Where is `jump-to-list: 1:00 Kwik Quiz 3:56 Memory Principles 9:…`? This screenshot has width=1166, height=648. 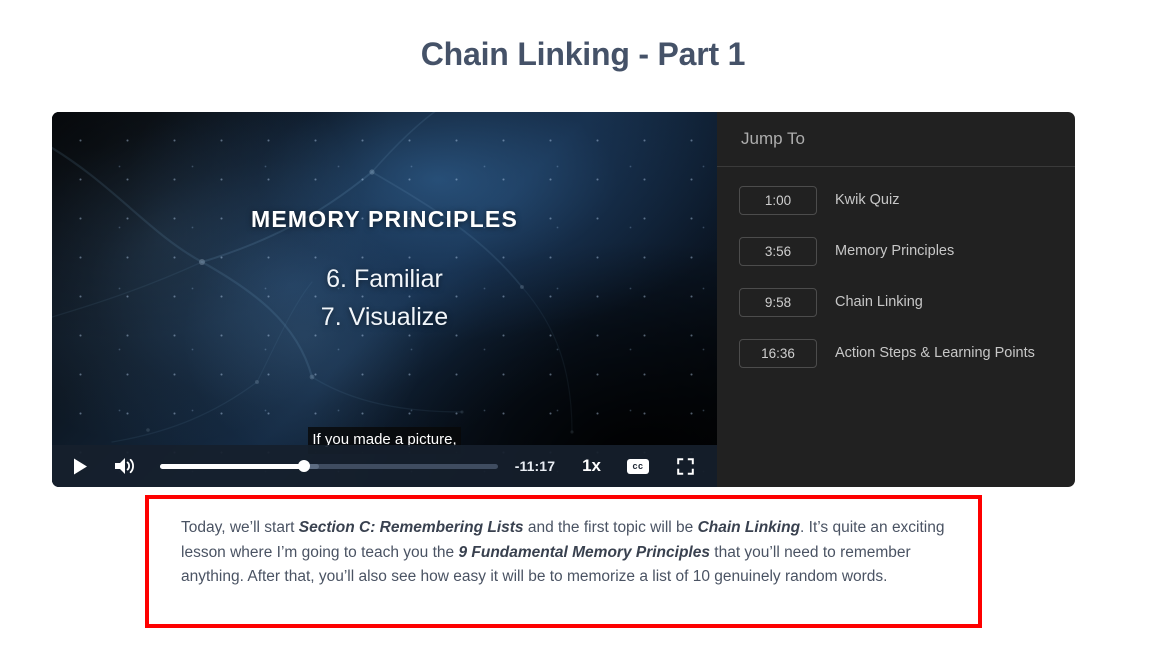 jump-to-list: 1:00 Kwik Quiz 3:56 Memory Principles 9:… is located at coordinates (896, 270).